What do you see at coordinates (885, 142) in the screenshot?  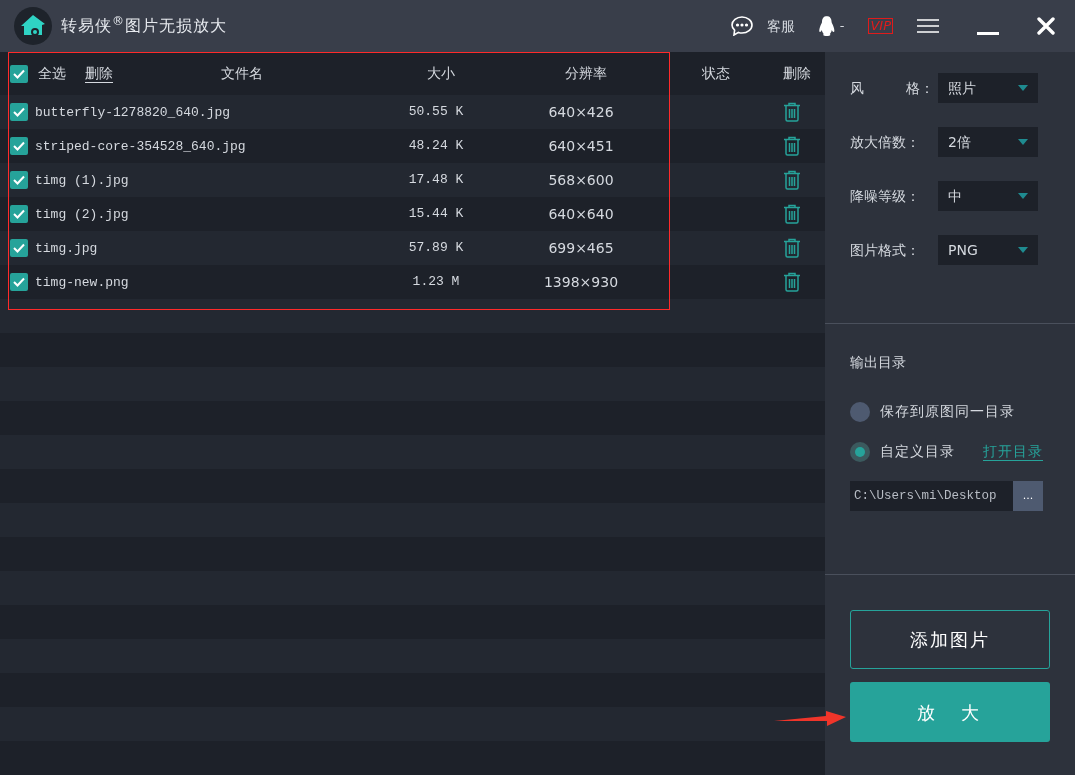 I see `setting-label: 放大倍数：` at bounding box center [885, 142].